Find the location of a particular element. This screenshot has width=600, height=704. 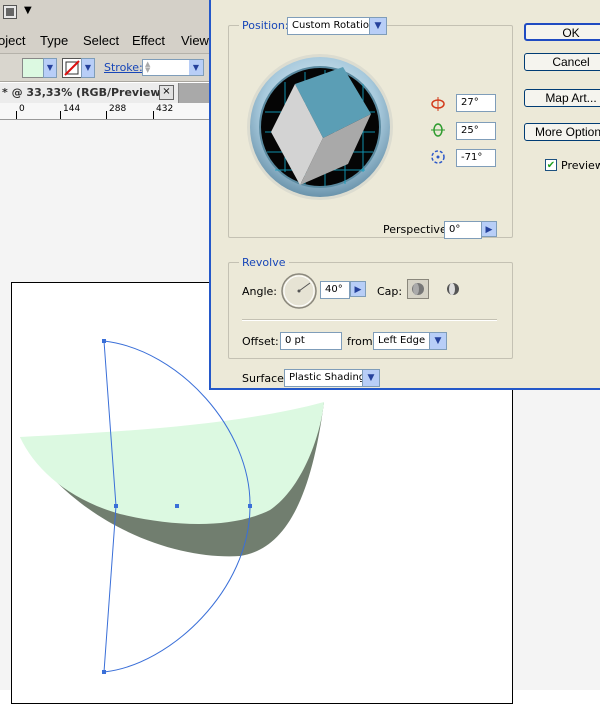

divider is located at coordinates (369, 320).